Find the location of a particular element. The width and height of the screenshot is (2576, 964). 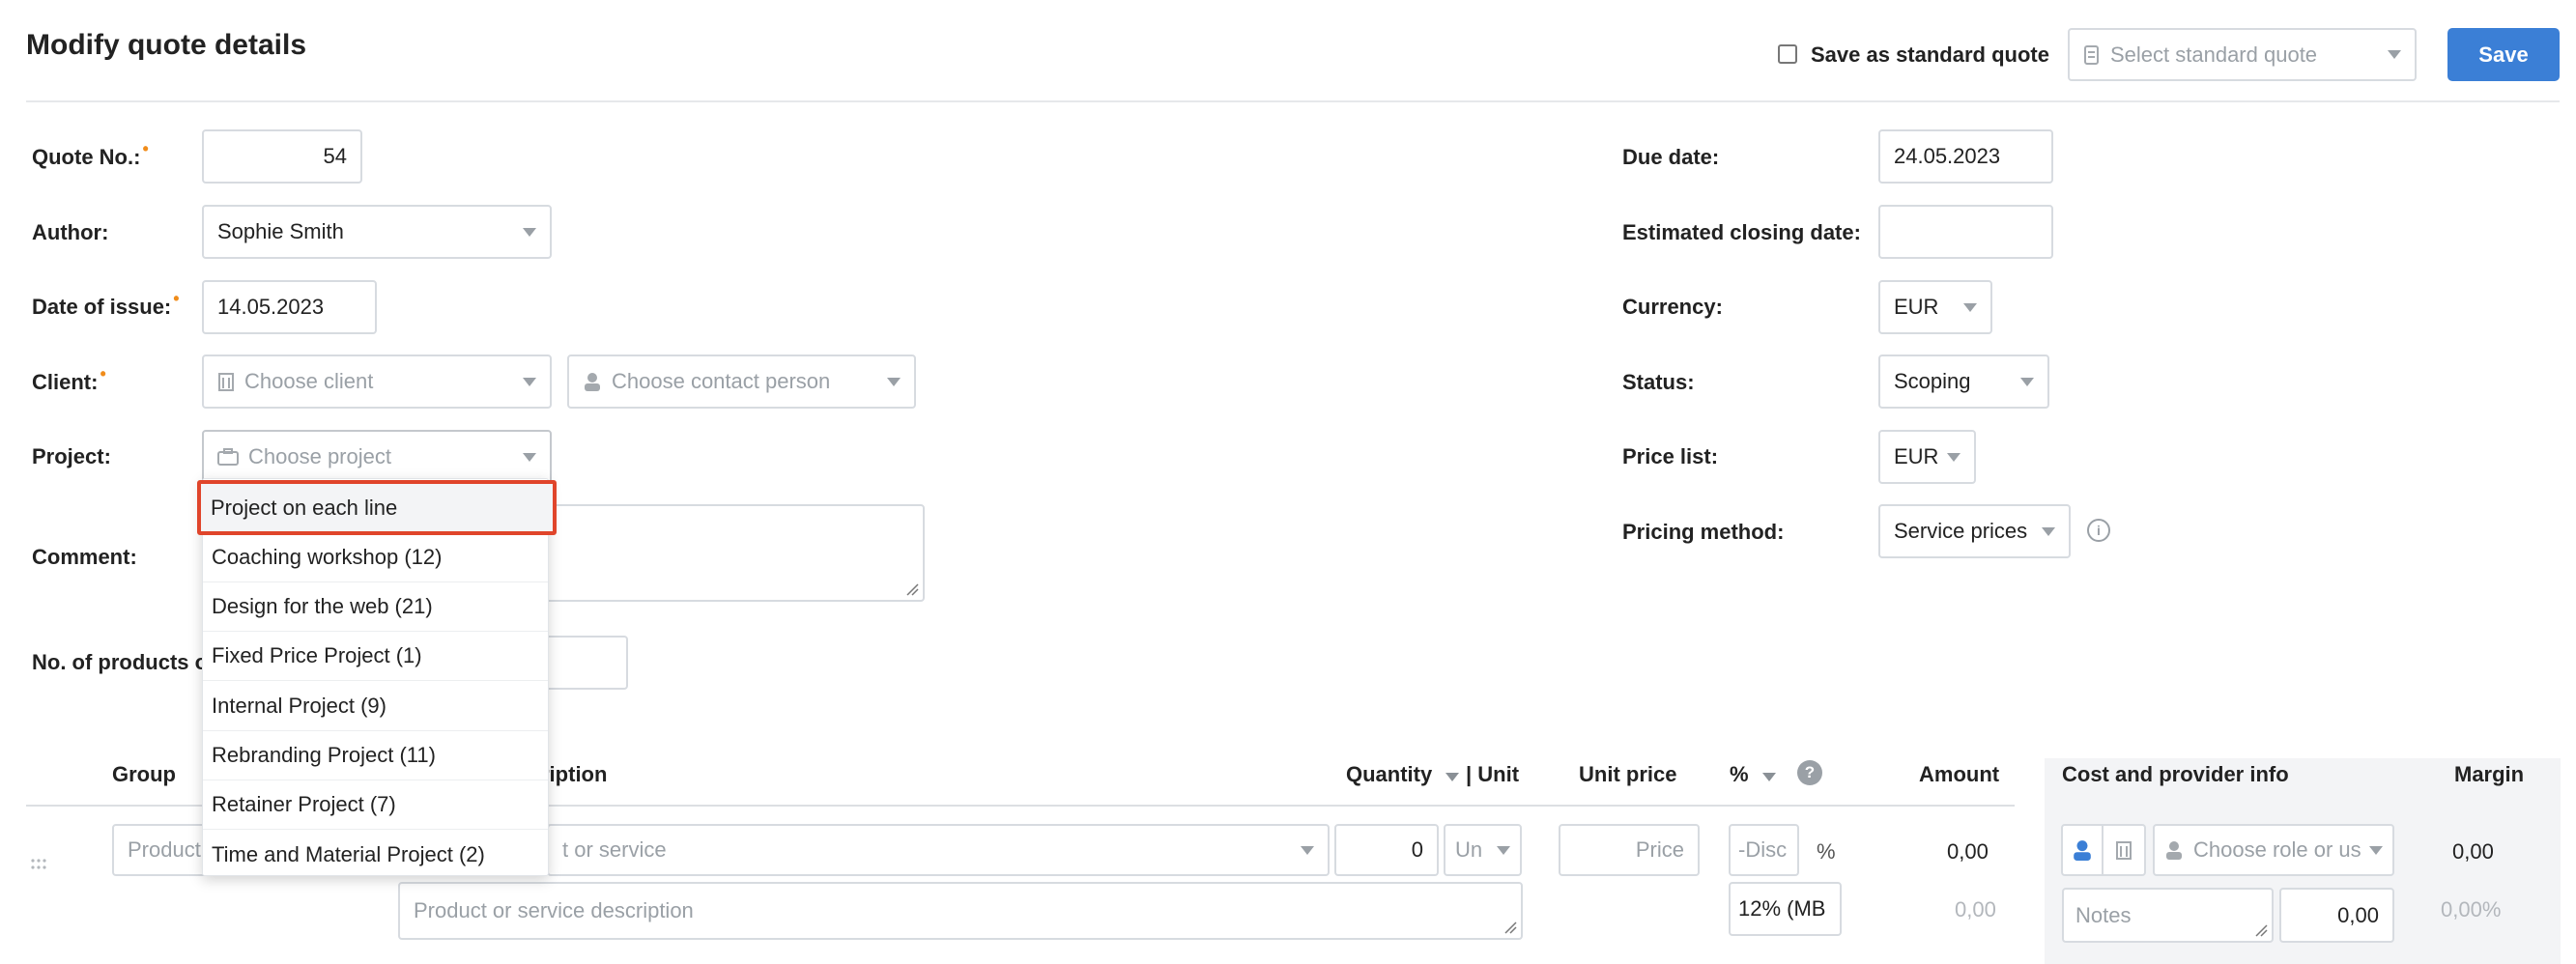

dropdown-item-label: Coaching workshop (12) is located at coordinates (328, 557).